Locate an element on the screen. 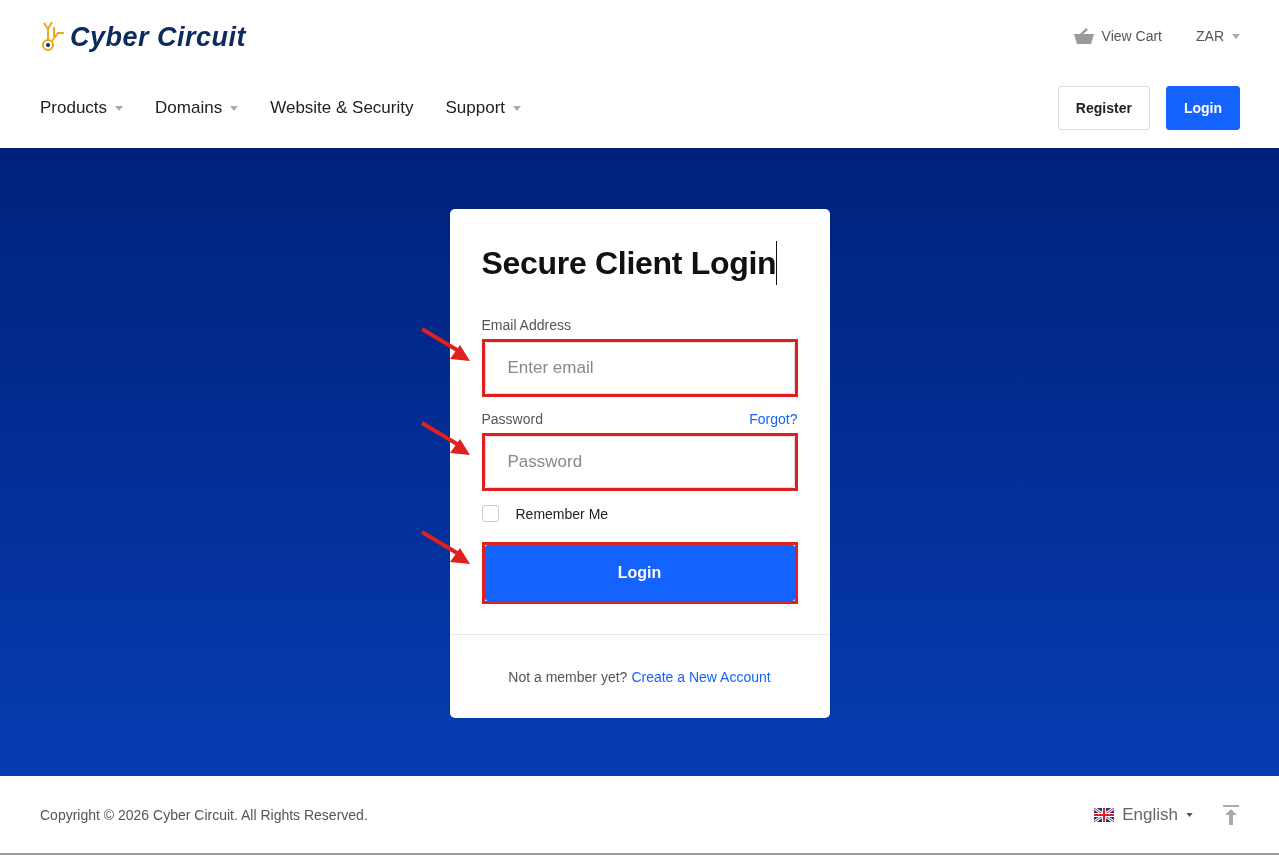 This screenshot has width=1279, height=855. language-dropdown: English is located at coordinates (1143, 814).